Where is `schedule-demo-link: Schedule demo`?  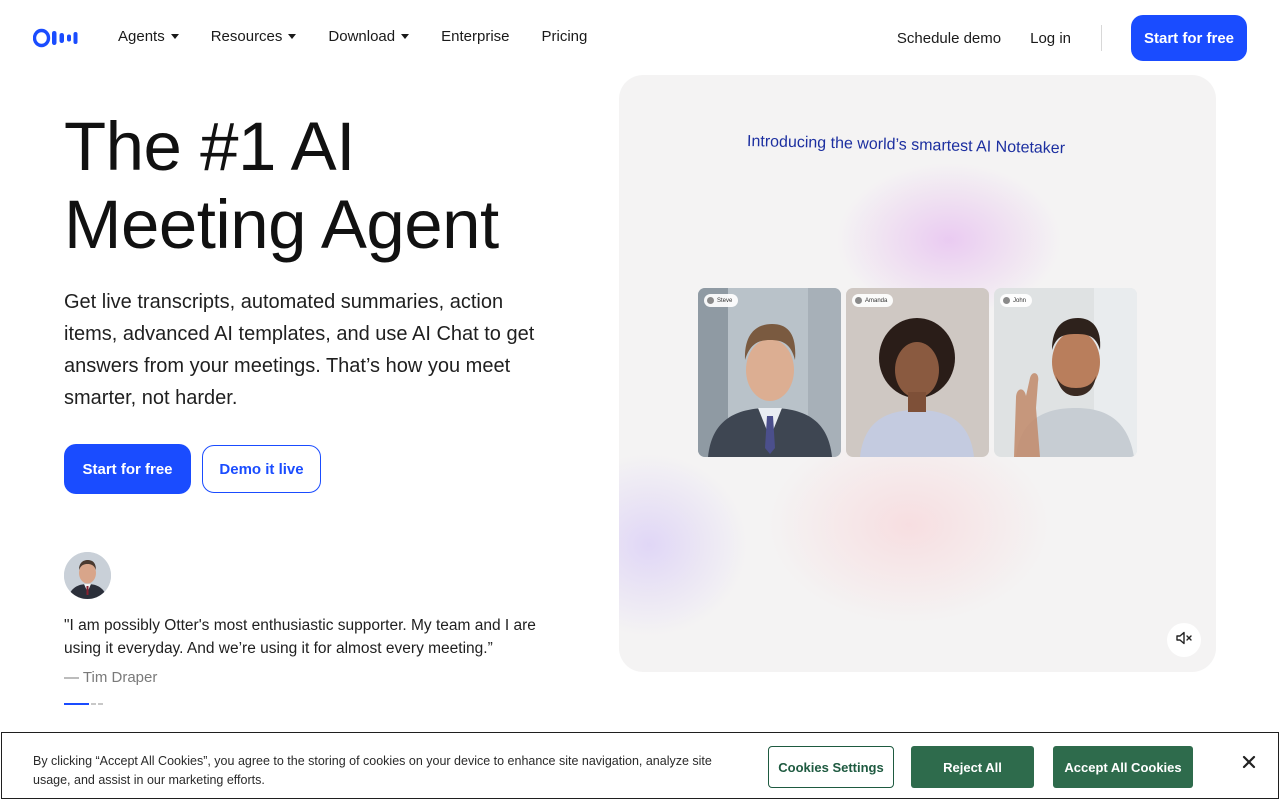 schedule-demo-link: Schedule demo is located at coordinates (949, 38).